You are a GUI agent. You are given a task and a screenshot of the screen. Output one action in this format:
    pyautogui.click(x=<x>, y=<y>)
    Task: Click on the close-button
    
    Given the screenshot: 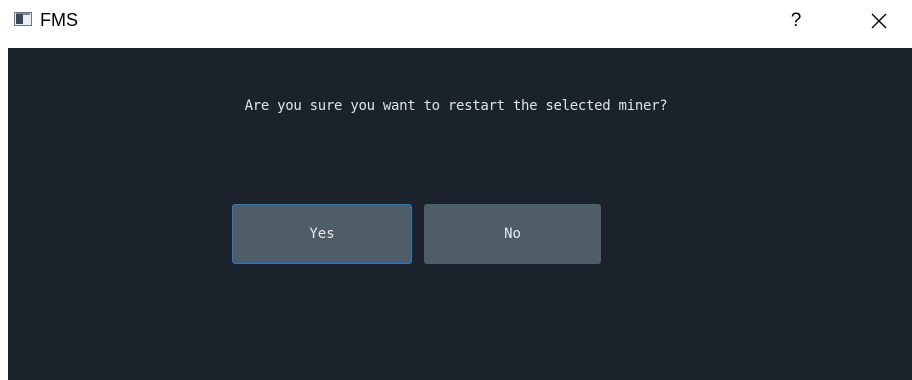 What is the action you would take?
    pyautogui.click(x=879, y=21)
    